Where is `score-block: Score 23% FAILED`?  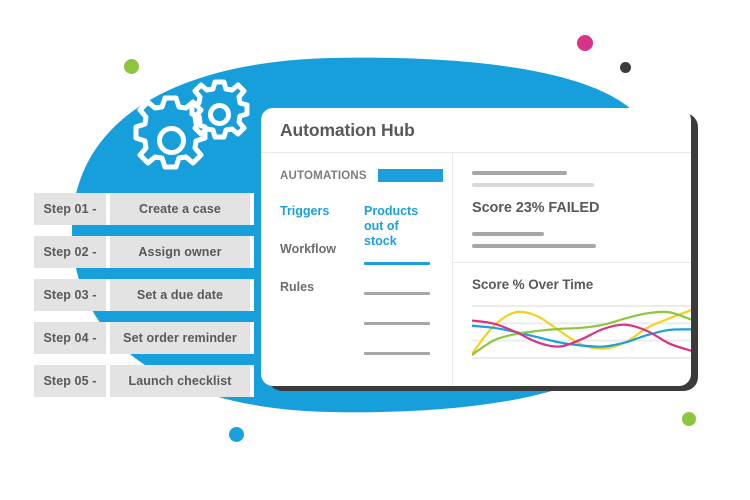
score-block: Score 23% FAILED is located at coordinates (572, 208).